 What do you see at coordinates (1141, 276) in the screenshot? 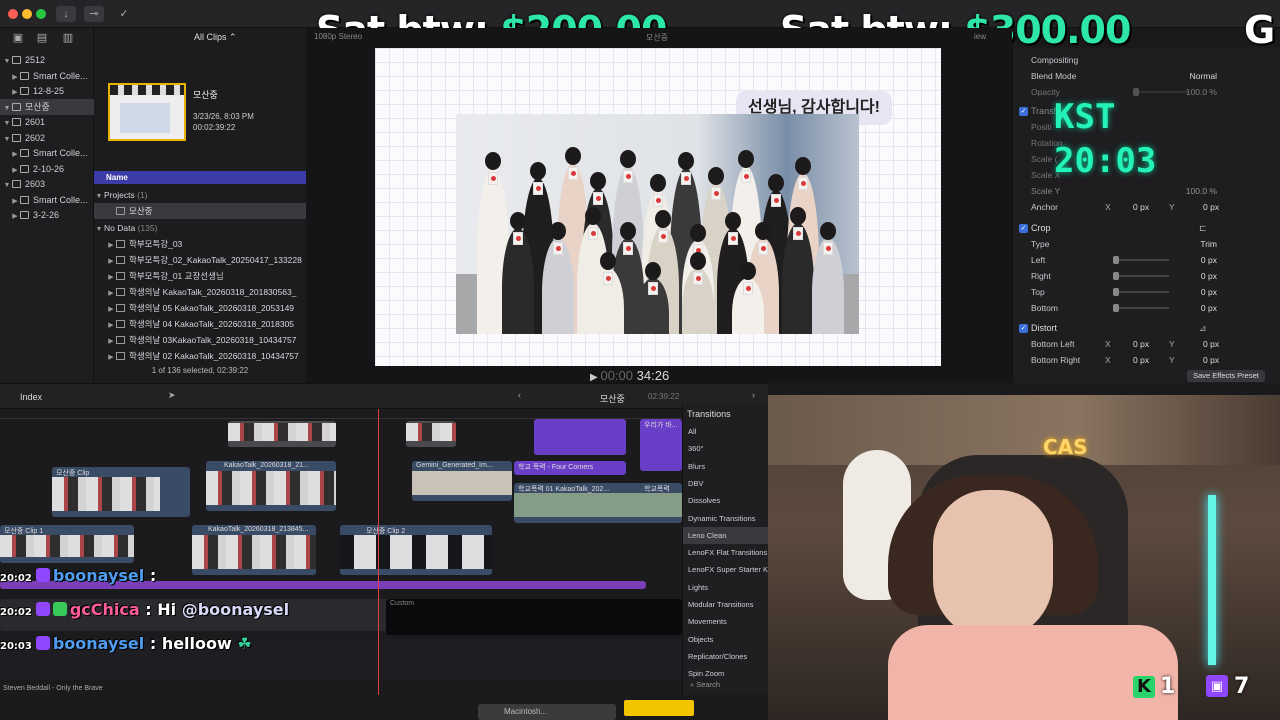
I see `crop-right-slider` at bounding box center [1141, 276].